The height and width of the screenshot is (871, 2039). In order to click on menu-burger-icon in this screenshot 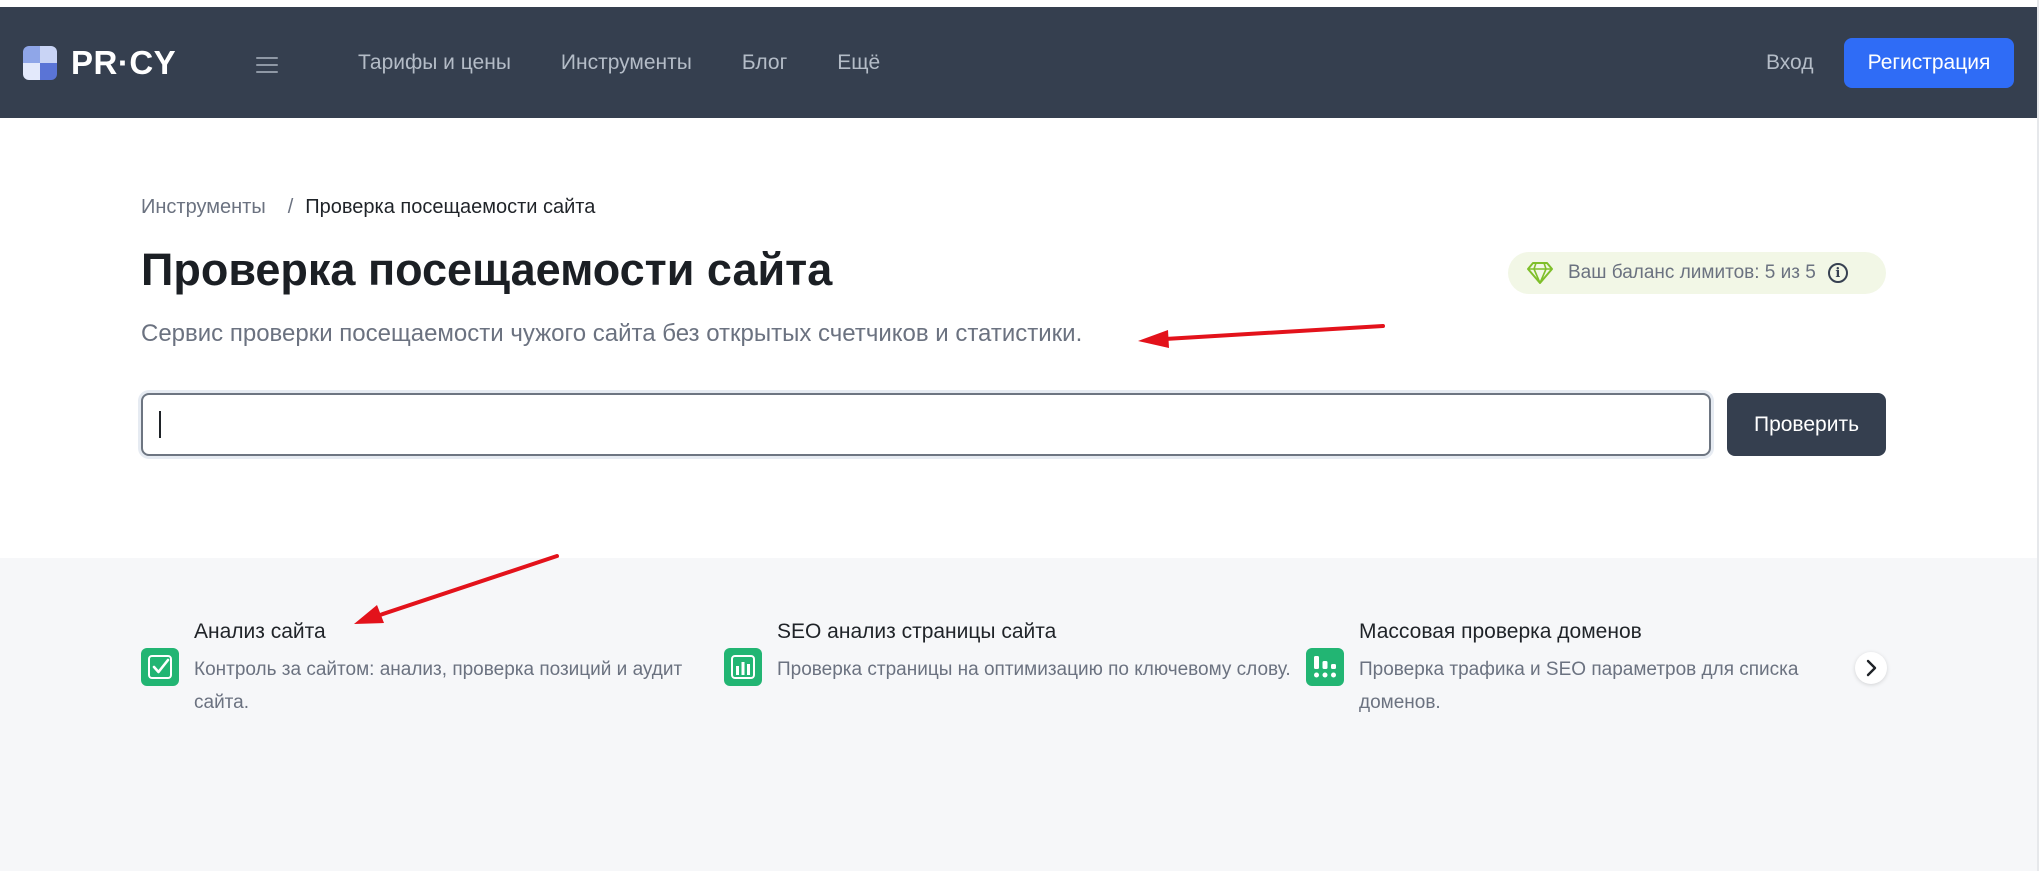, I will do `click(267, 65)`.